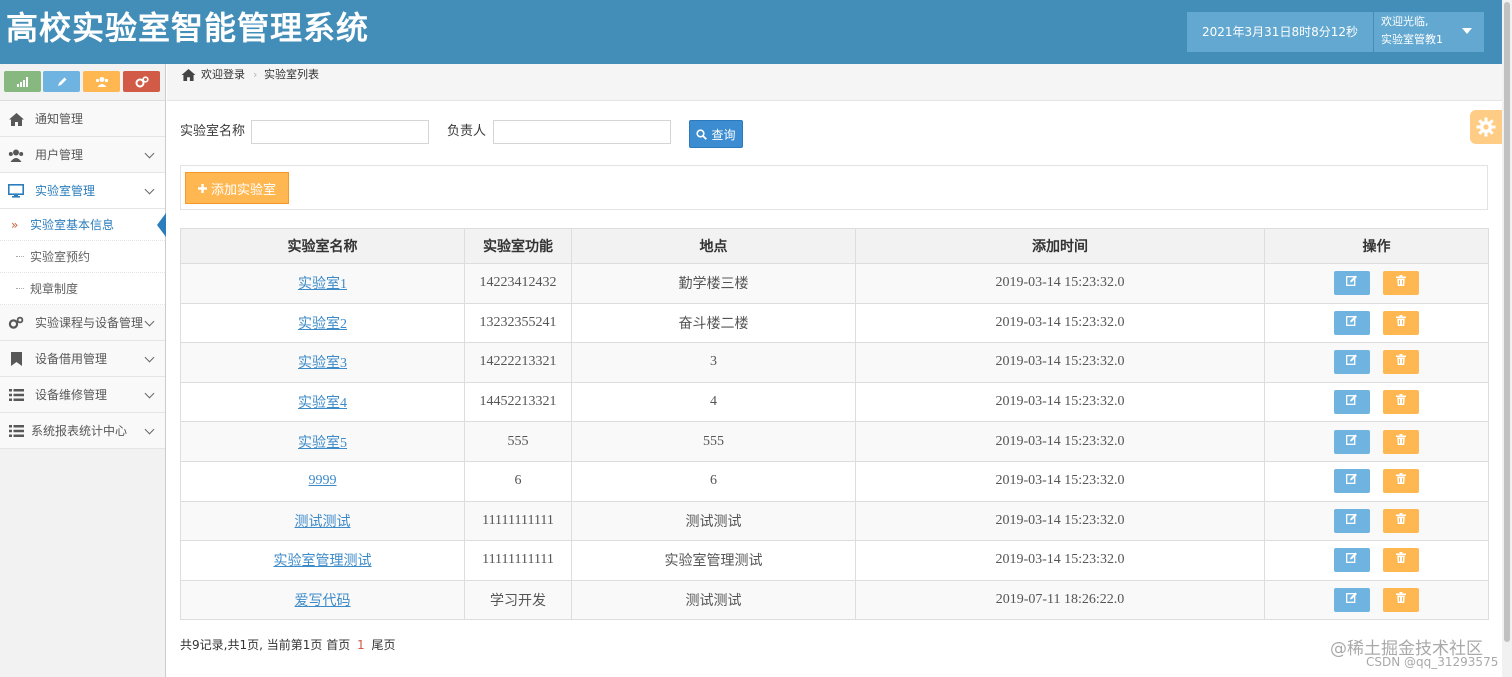 The image size is (1512, 677). What do you see at coordinates (716, 134) in the screenshot?
I see `search-button: 查询` at bounding box center [716, 134].